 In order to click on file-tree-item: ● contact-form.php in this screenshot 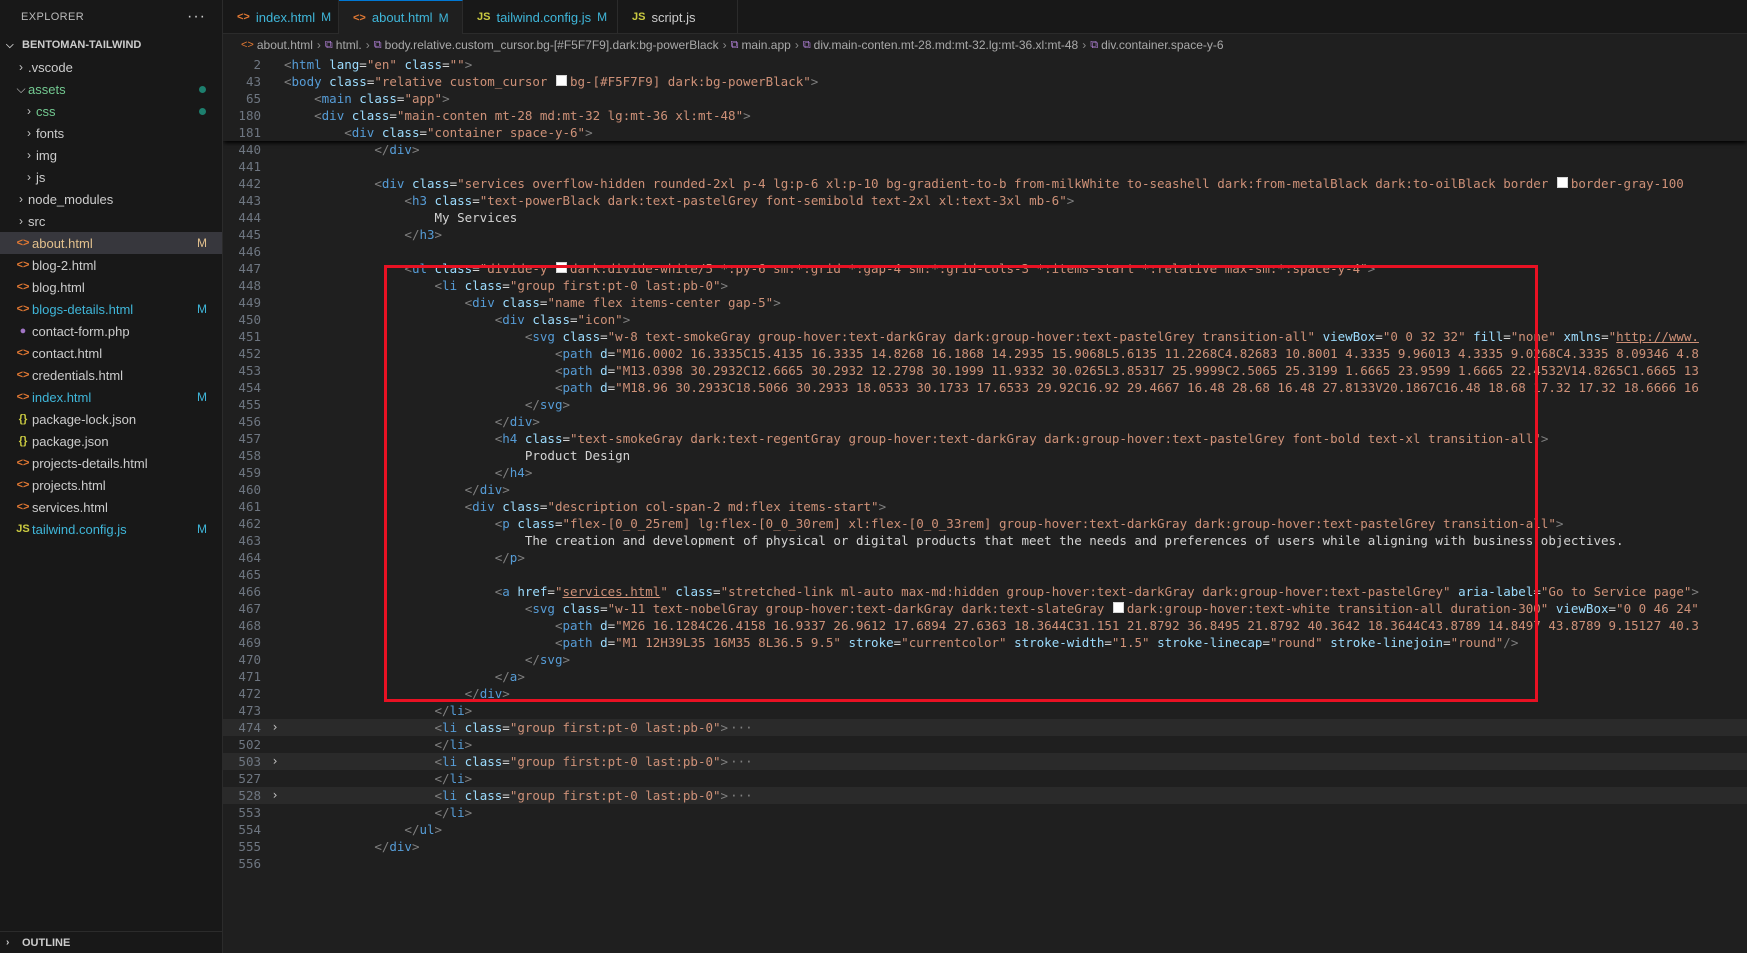, I will do `click(111, 331)`.